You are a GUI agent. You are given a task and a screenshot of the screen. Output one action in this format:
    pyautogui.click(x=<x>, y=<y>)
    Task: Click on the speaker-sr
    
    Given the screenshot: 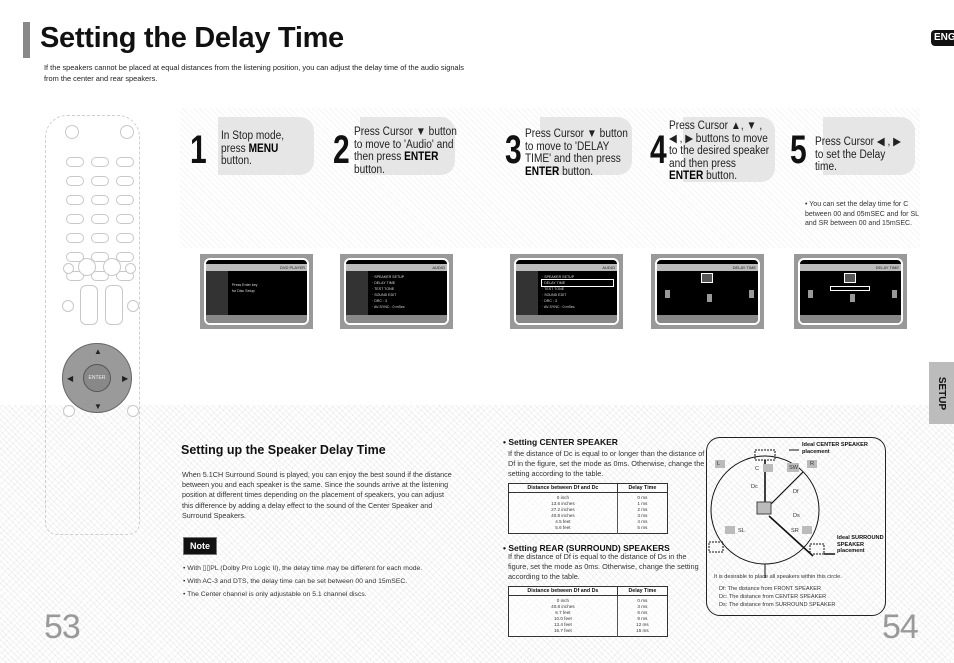 What is the action you would take?
    pyautogui.click(x=807, y=530)
    